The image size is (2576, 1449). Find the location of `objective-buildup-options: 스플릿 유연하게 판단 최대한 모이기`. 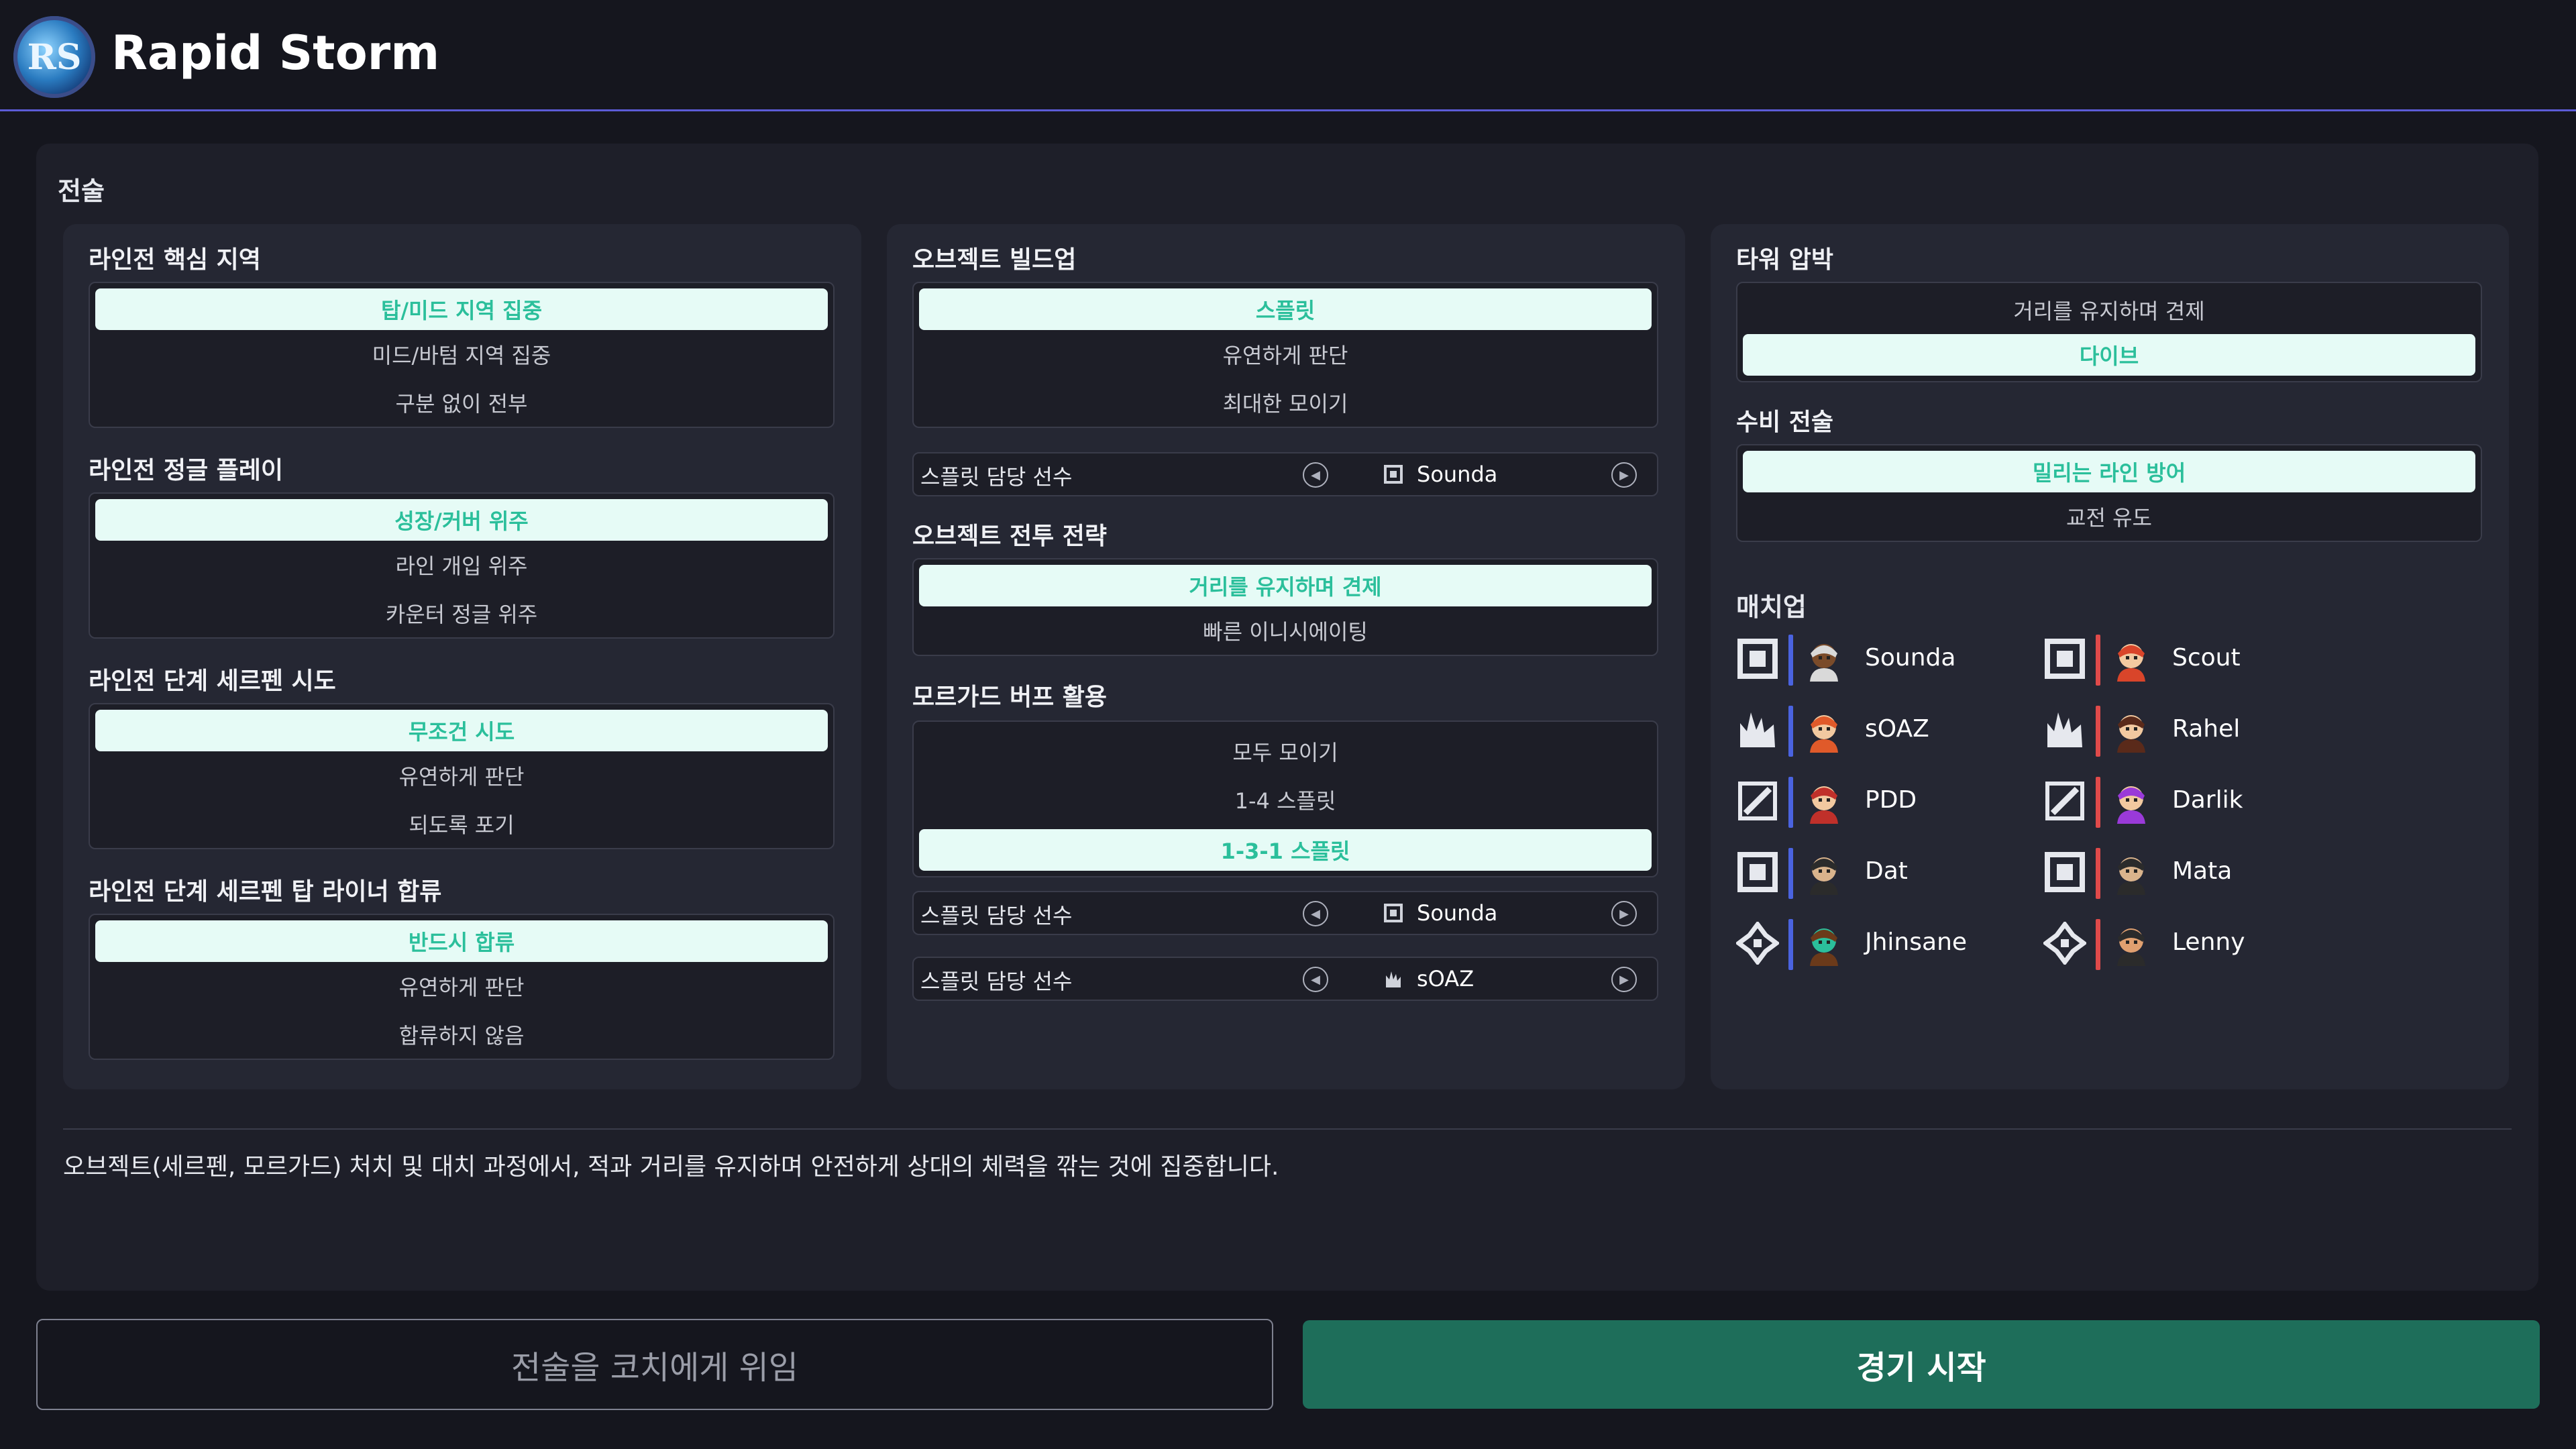

objective-buildup-options: 스플릿 유연하게 판단 최대한 모이기 is located at coordinates (1285, 355).